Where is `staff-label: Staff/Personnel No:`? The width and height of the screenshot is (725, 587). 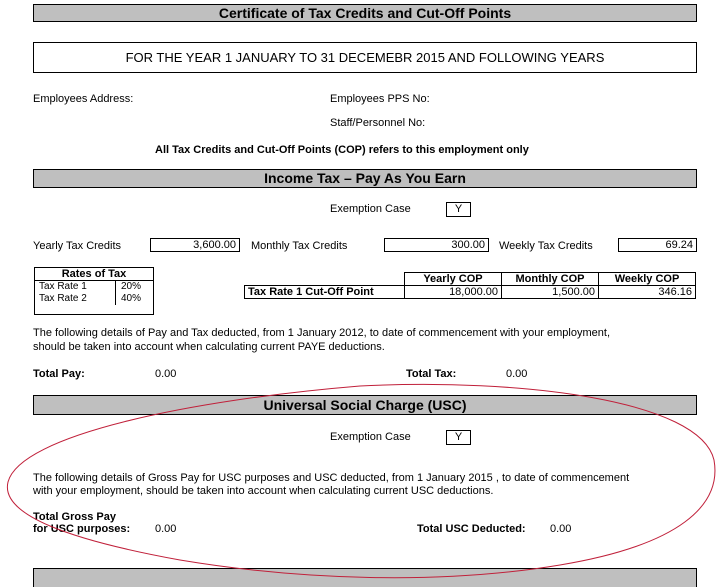 staff-label: Staff/Personnel No: is located at coordinates (378, 123).